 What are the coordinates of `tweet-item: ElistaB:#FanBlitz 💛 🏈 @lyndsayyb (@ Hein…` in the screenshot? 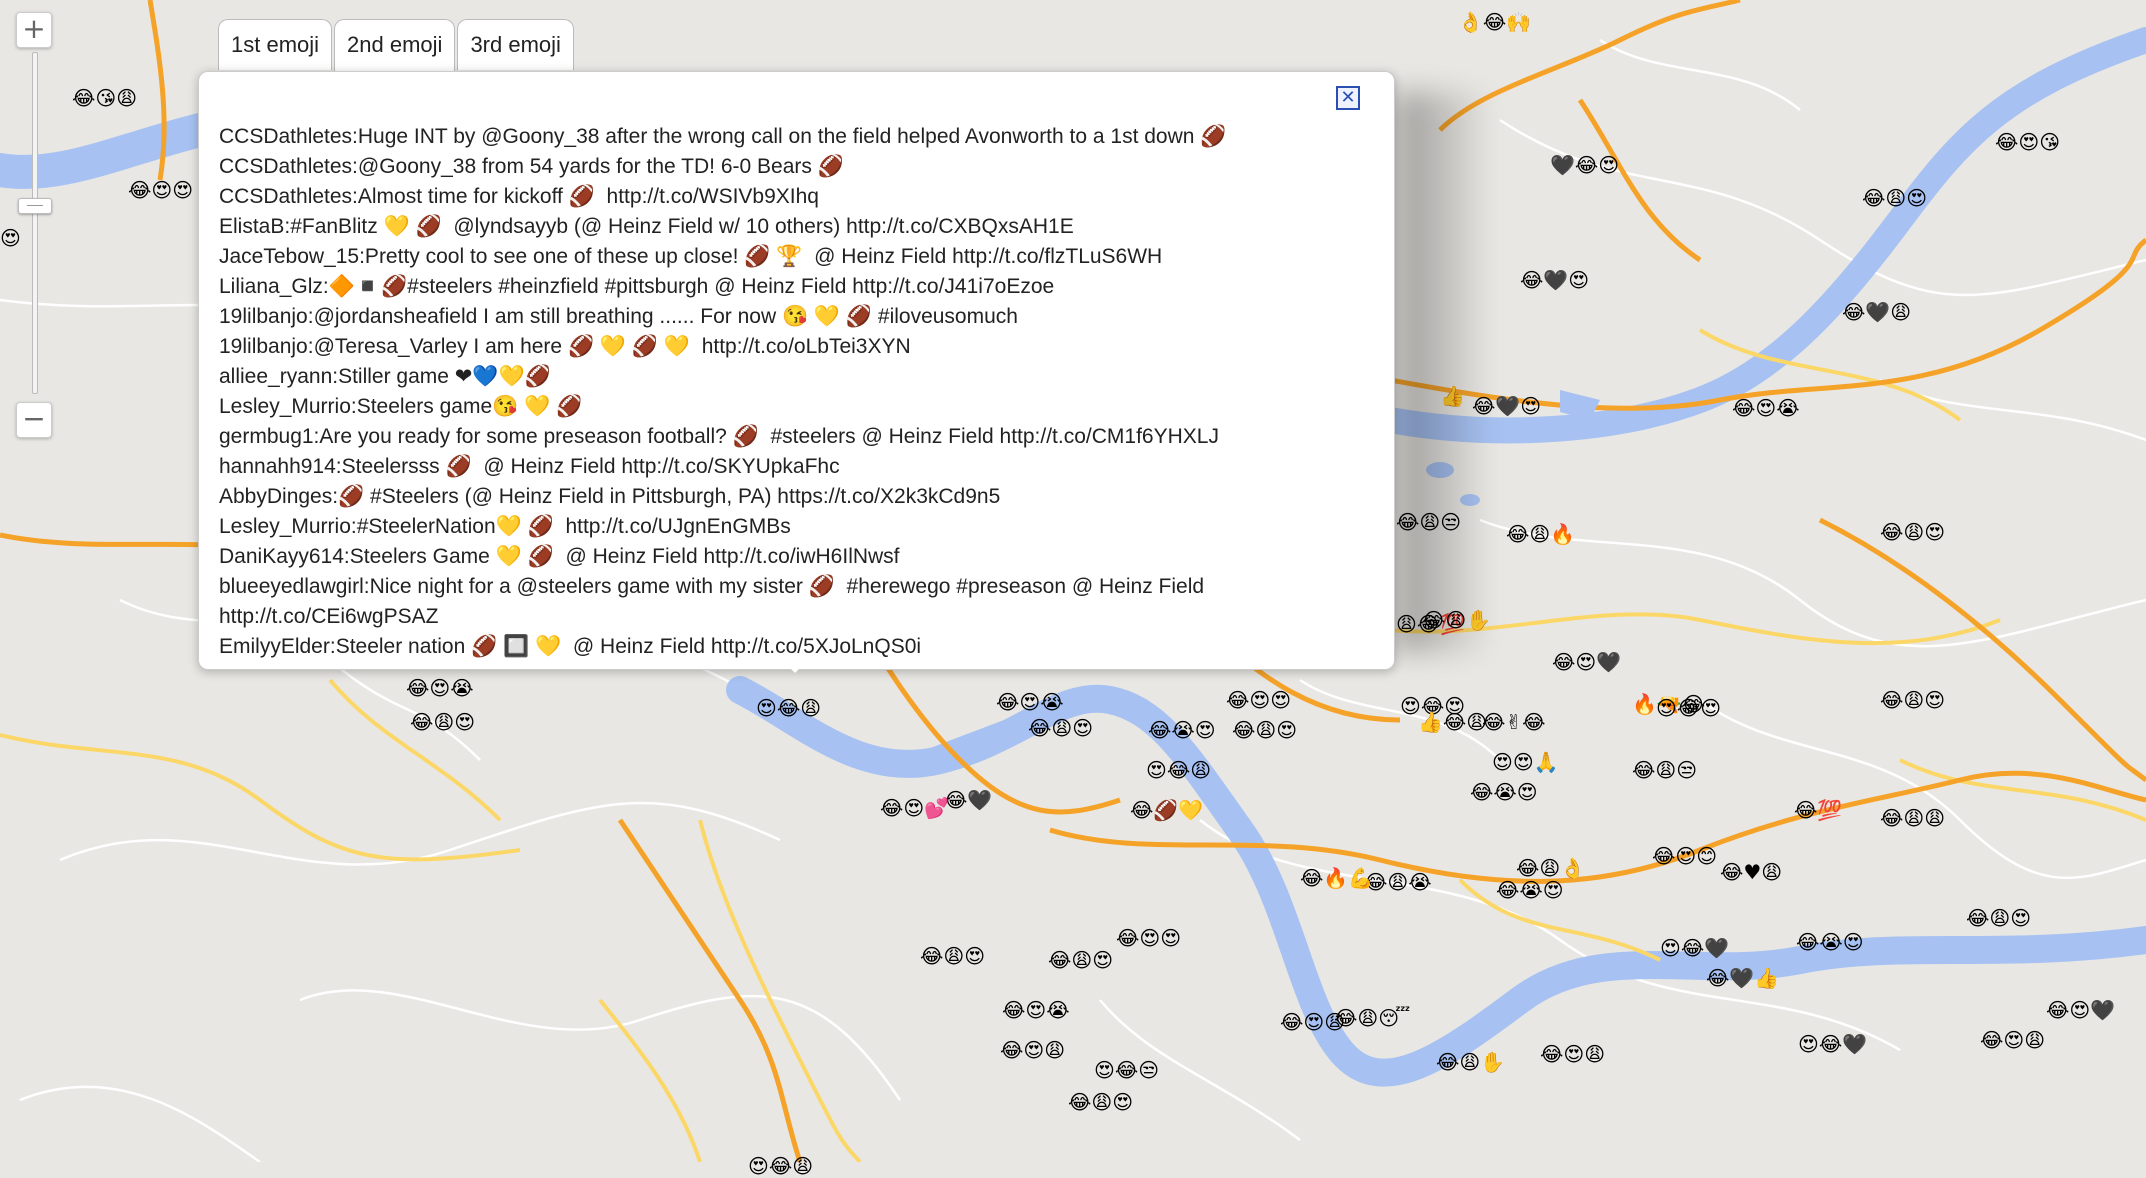 It's located at (646, 226).